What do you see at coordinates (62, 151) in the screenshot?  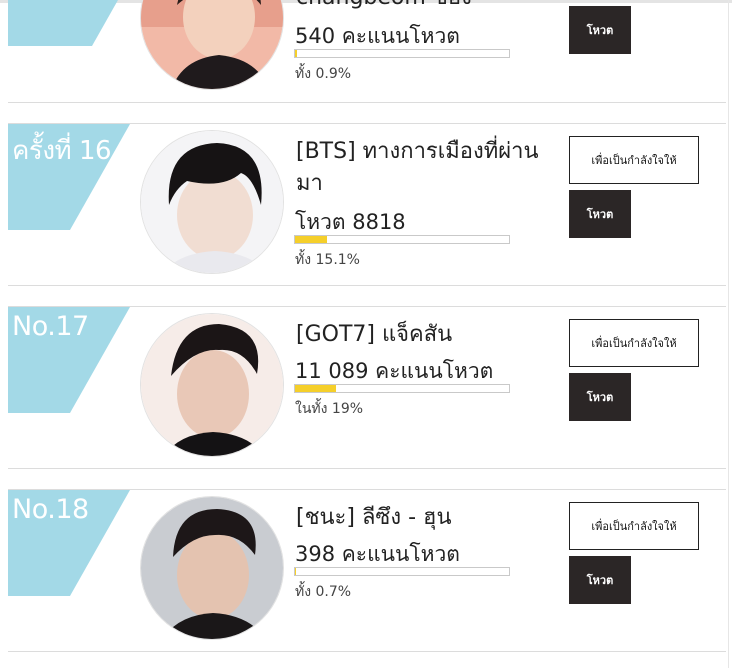 I see `rank-label: ครั้งที่ 16` at bounding box center [62, 151].